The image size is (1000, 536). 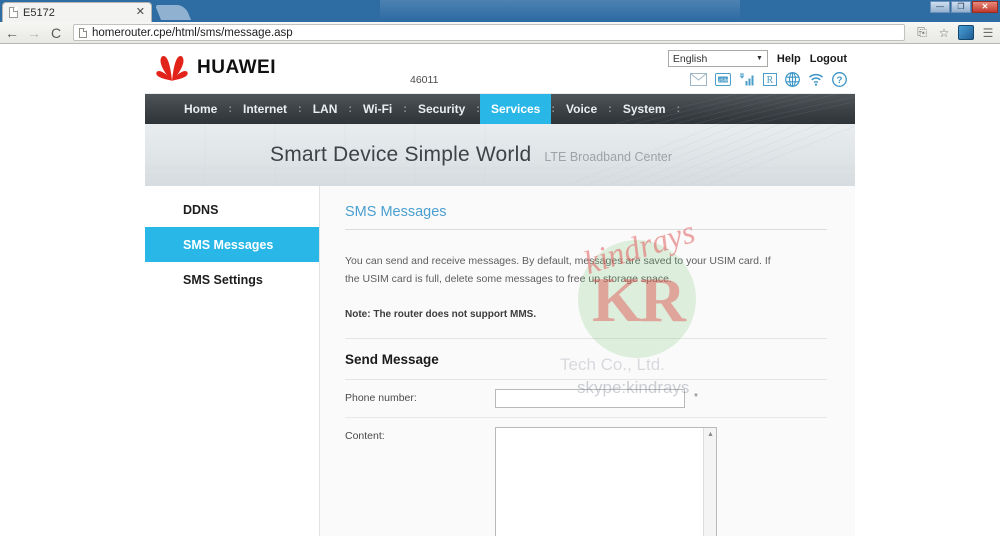 I want to click on restore-button: ❐, so click(x=961, y=7).